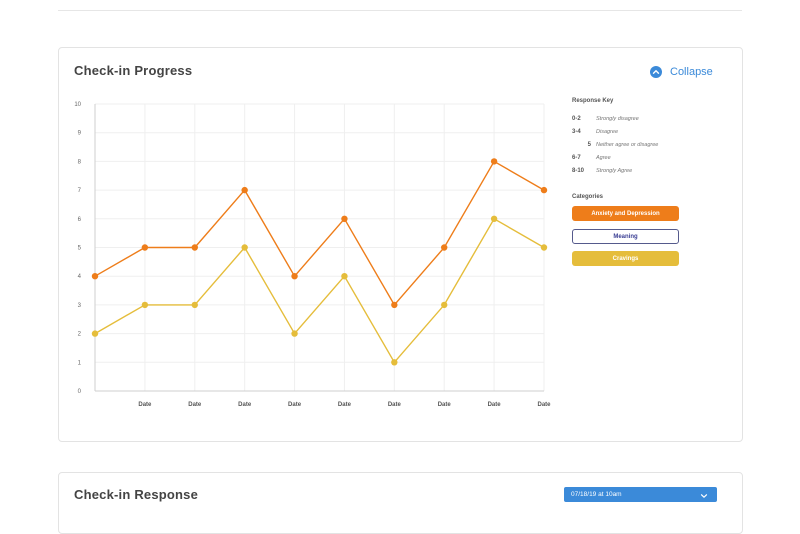 The height and width of the screenshot is (534, 800). Describe the element at coordinates (593, 101) in the screenshot. I see `response-key-title: Response Key` at that location.